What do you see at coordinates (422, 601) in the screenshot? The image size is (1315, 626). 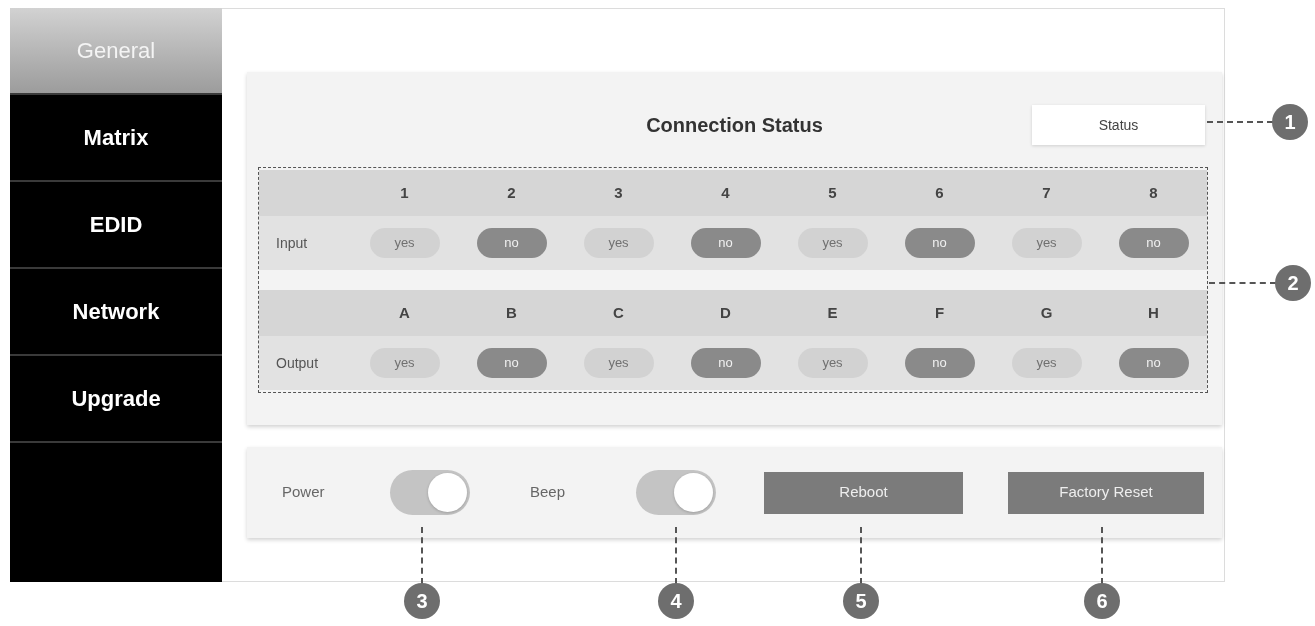 I see `callout-marker: 3` at bounding box center [422, 601].